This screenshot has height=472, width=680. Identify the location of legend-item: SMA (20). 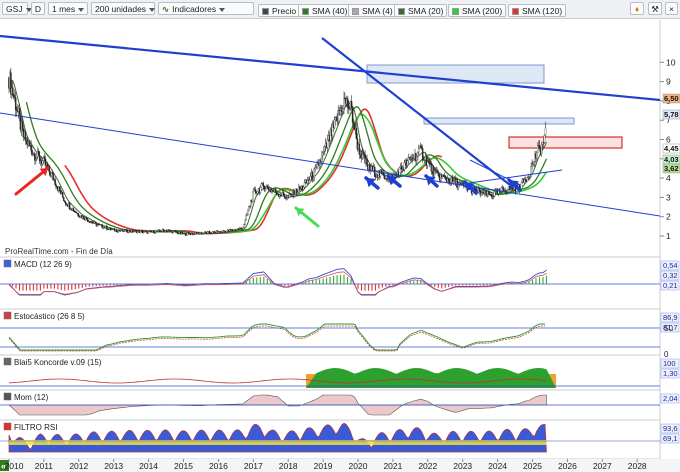
(421, 10).